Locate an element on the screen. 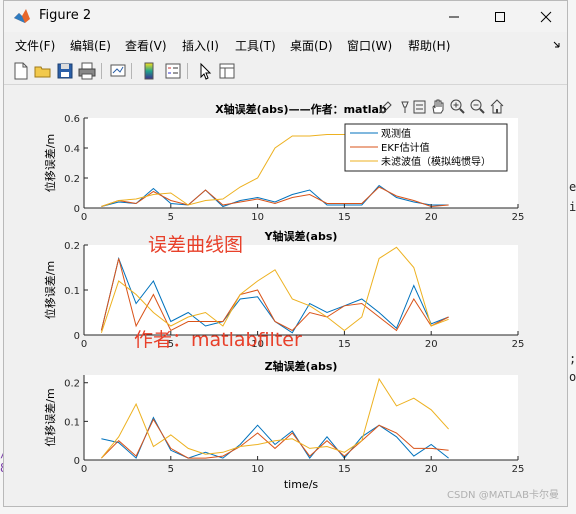  background-char: i is located at coordinates (572, 207).